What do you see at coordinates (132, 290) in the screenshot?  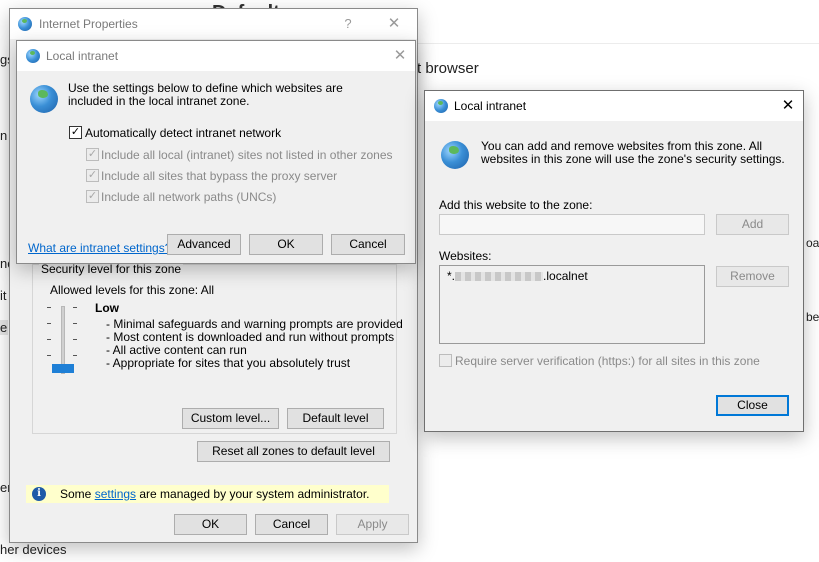 I see `allowed-levels-label: Allowed levels for this zone: All` at bounding box center [132, 290].